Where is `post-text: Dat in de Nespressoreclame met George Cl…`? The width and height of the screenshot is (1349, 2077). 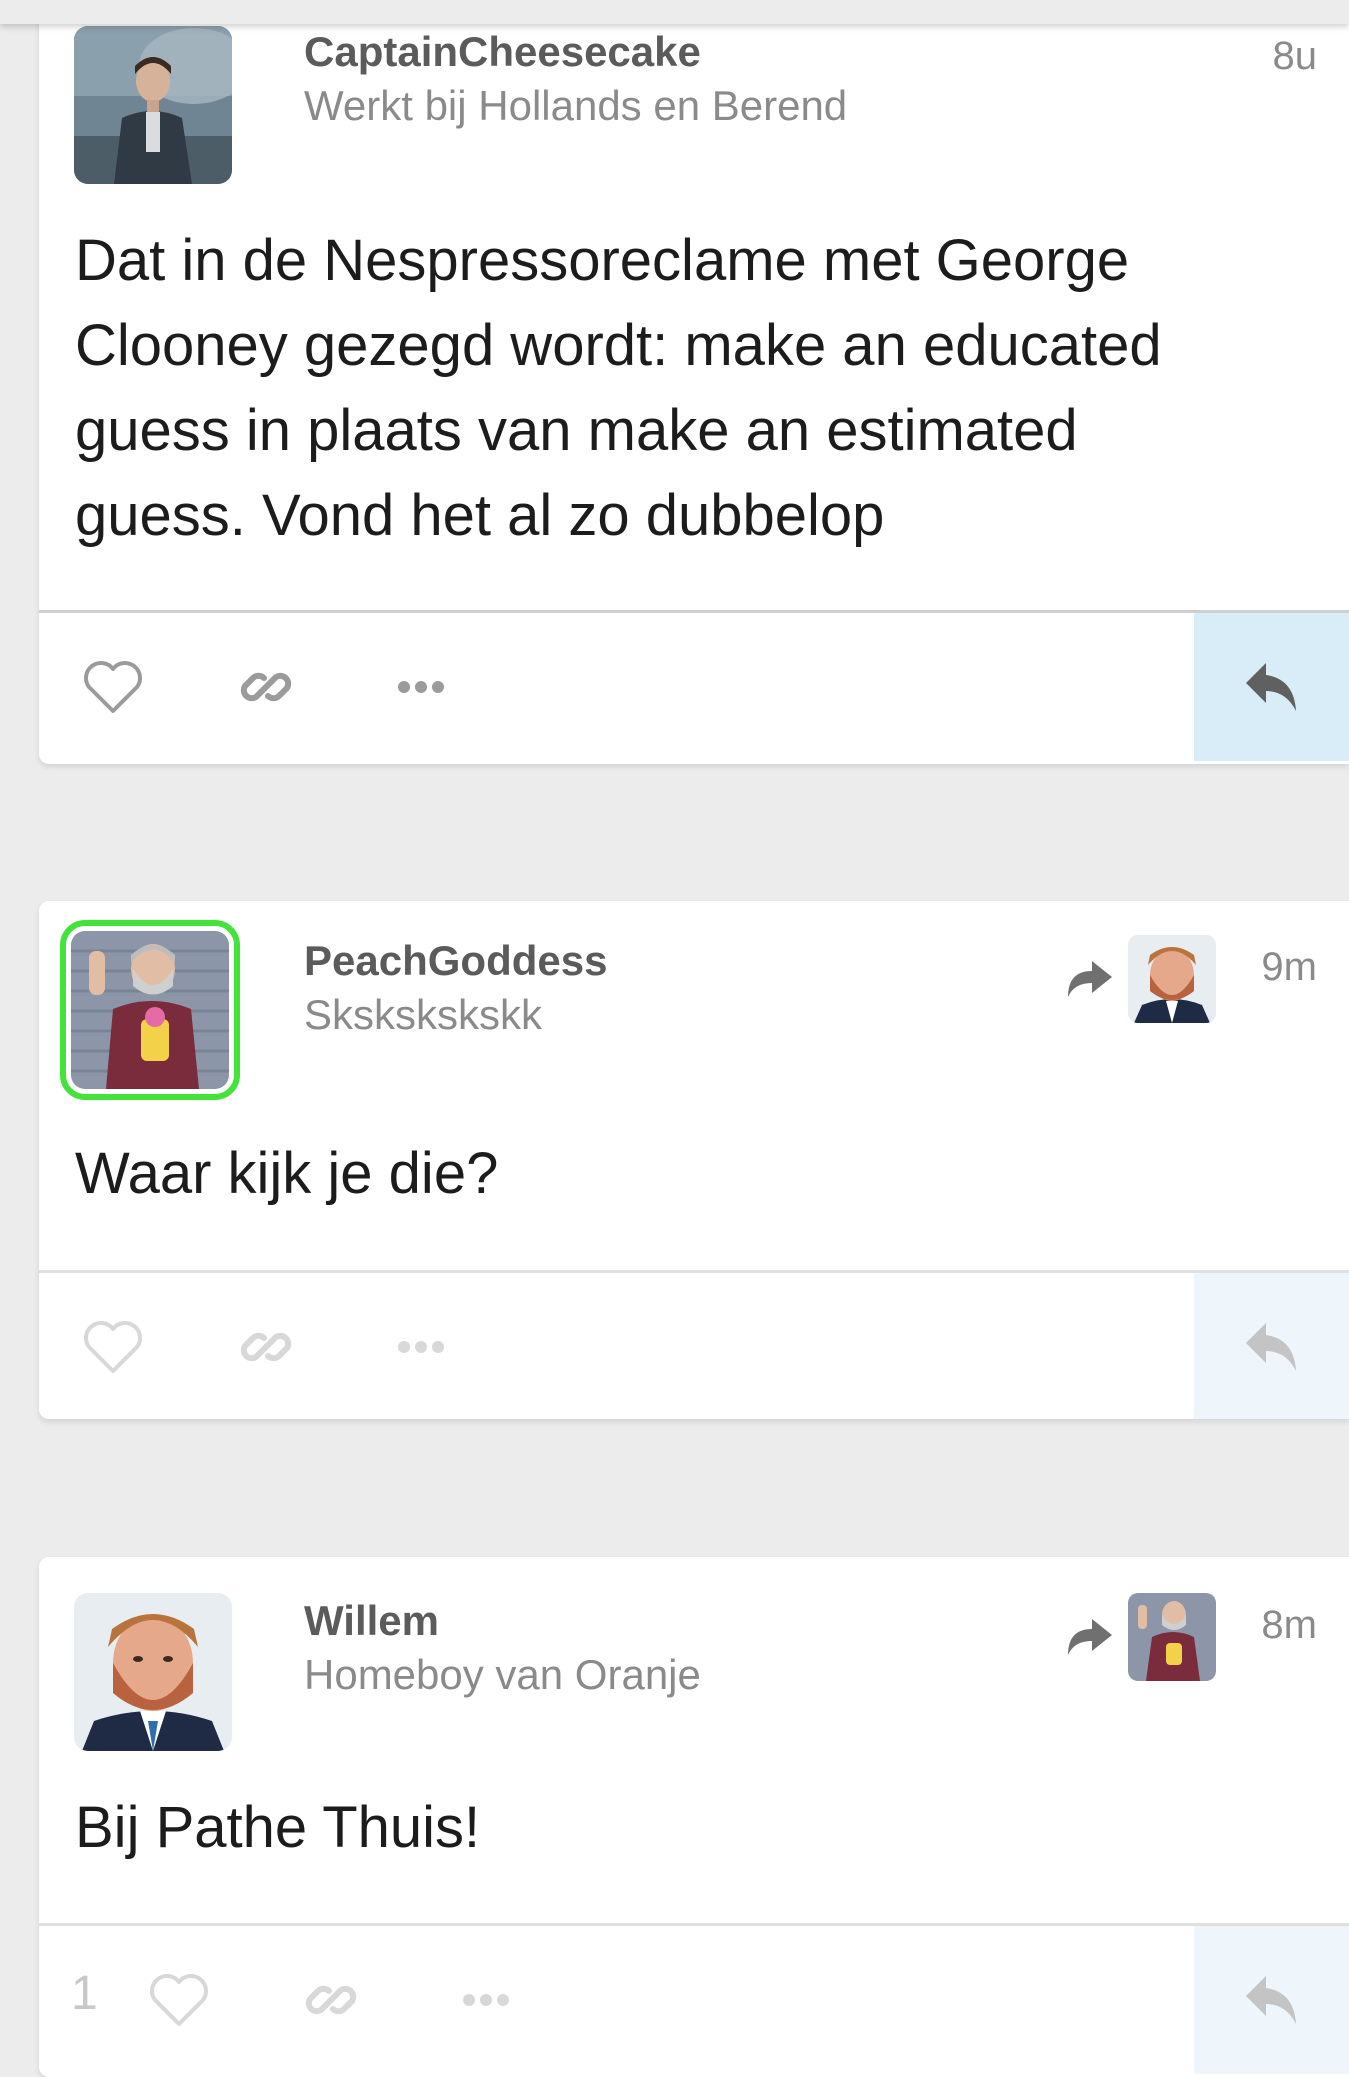 post-text: Dat in de Nespressoreclame met George Cl… is located at coordinates (618, 388).